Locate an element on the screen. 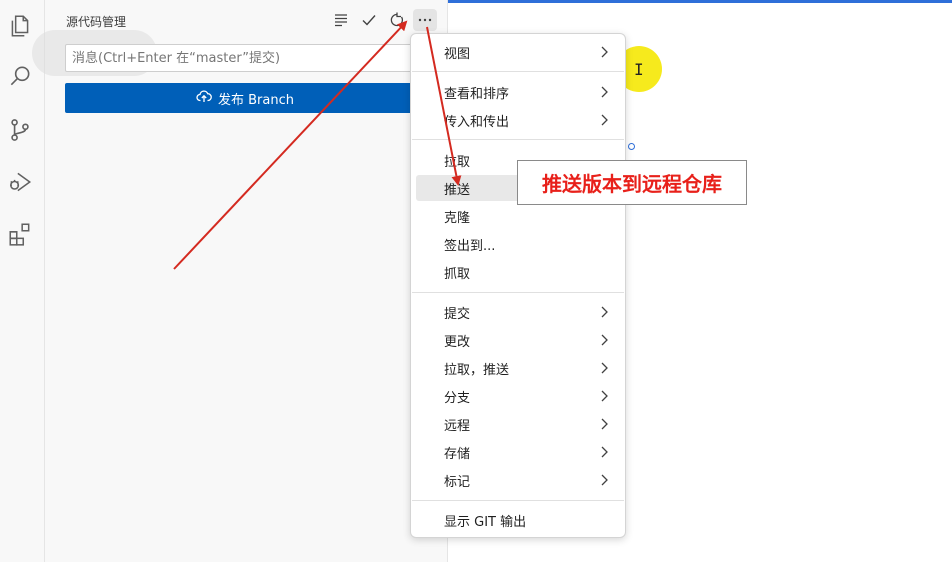 The image size is (952, 562). menu-item-label: 视图 is located at coordinates (457, 54).